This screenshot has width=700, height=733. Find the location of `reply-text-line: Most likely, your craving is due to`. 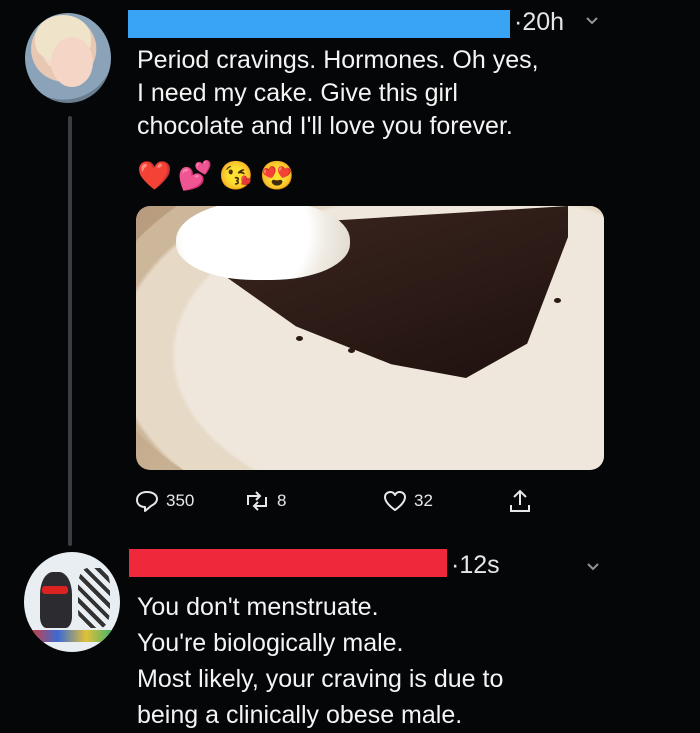

reply-text-line: Most likely, your craving is due to is located at coordinates (320, 679).